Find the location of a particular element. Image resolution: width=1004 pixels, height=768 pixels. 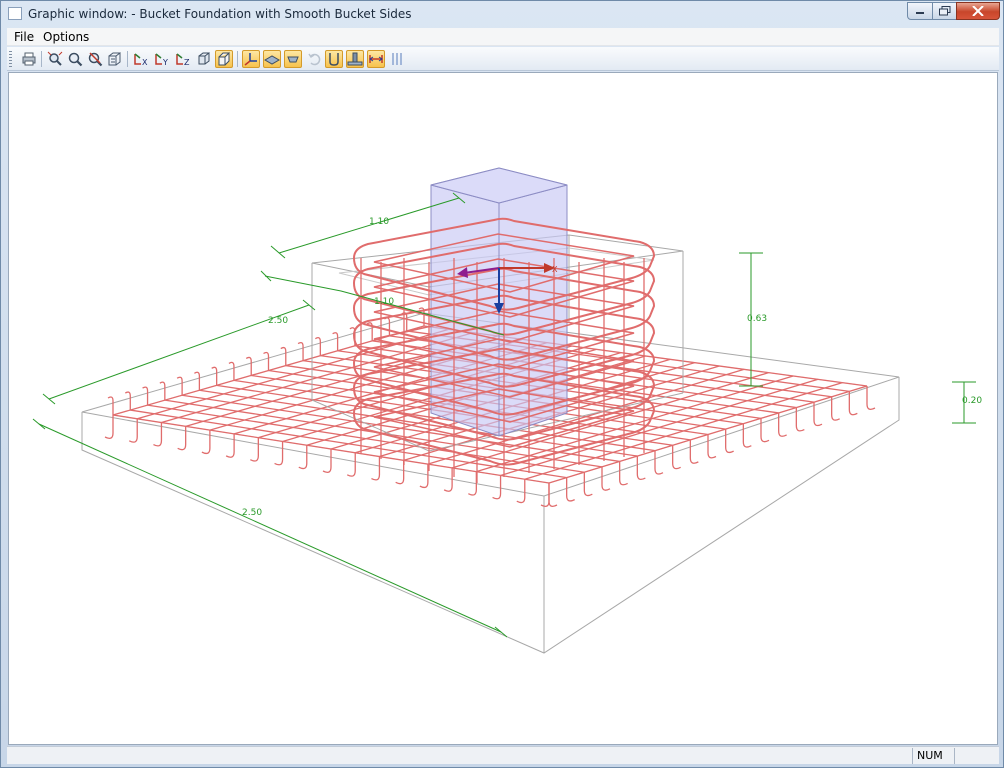

bars-icon is located at coordinates (397, 59).